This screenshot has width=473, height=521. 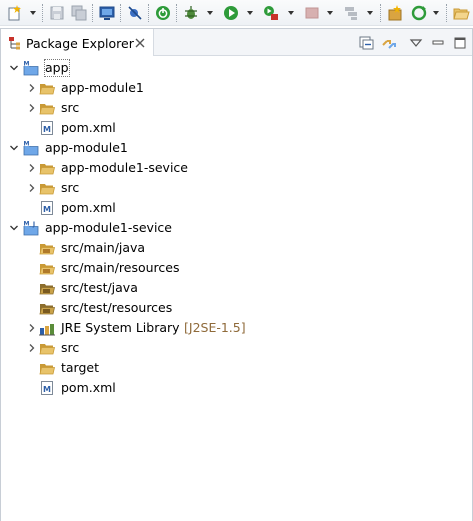 I want to click on coverage-icon, so click(x=352, y=13).